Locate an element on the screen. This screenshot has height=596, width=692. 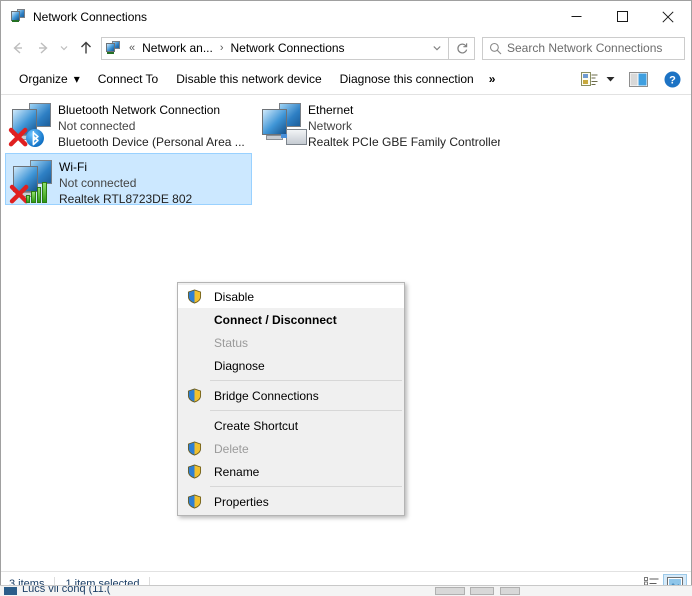
search-placeholder: Search Network Connections is located at coordinates (585, 48).